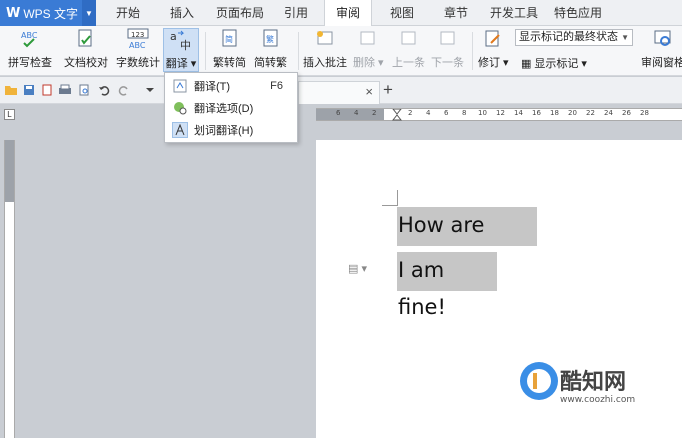  I want to click on delete-comment-button: 删除 ▾, so click(368, 49).